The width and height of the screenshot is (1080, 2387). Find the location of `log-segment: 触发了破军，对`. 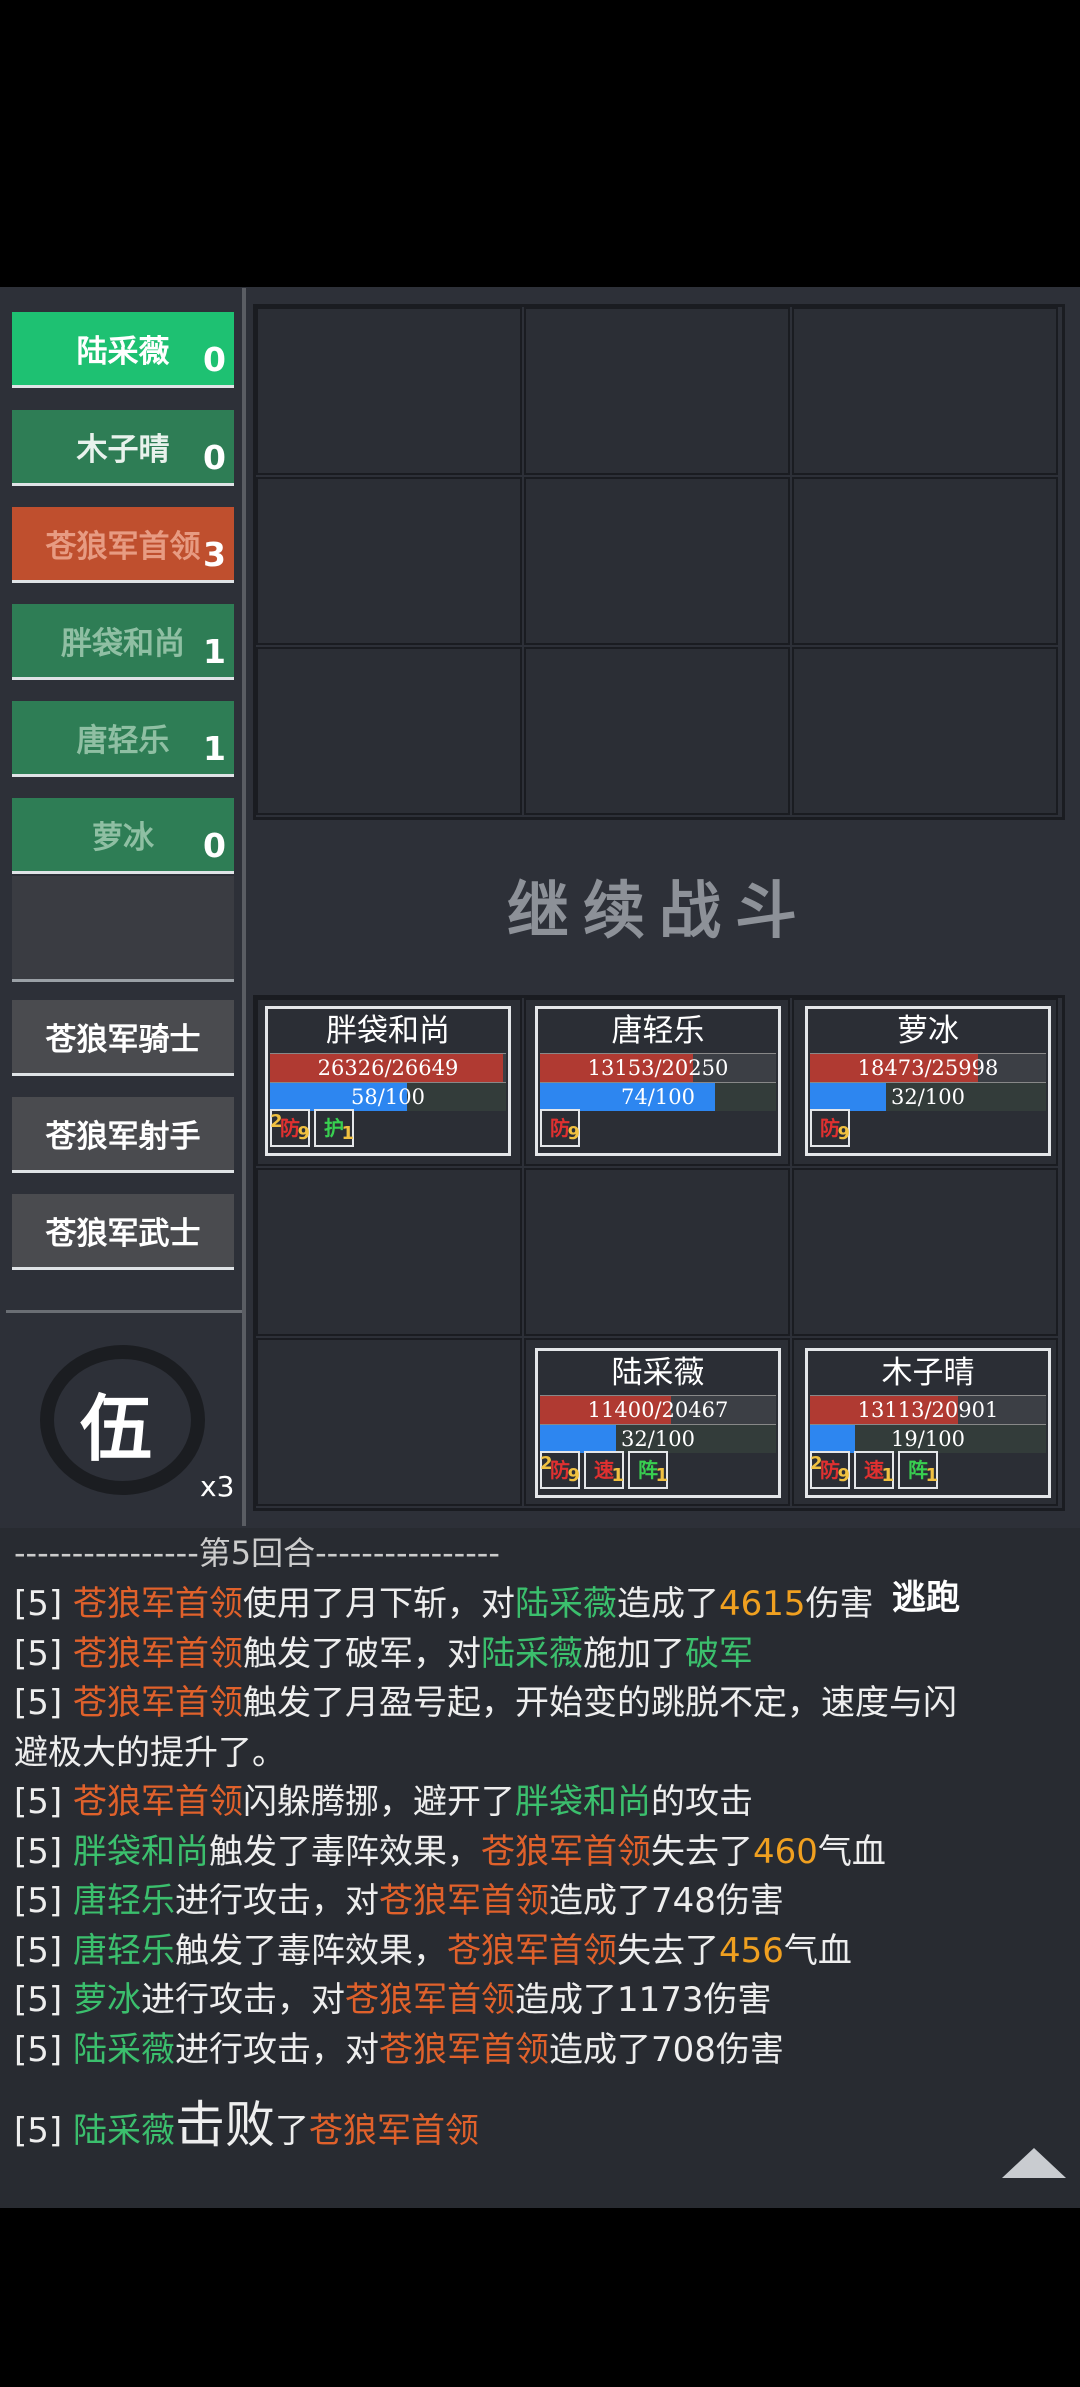

log-segment: 触发了破军，对 is located at coordinates (361, 1653).